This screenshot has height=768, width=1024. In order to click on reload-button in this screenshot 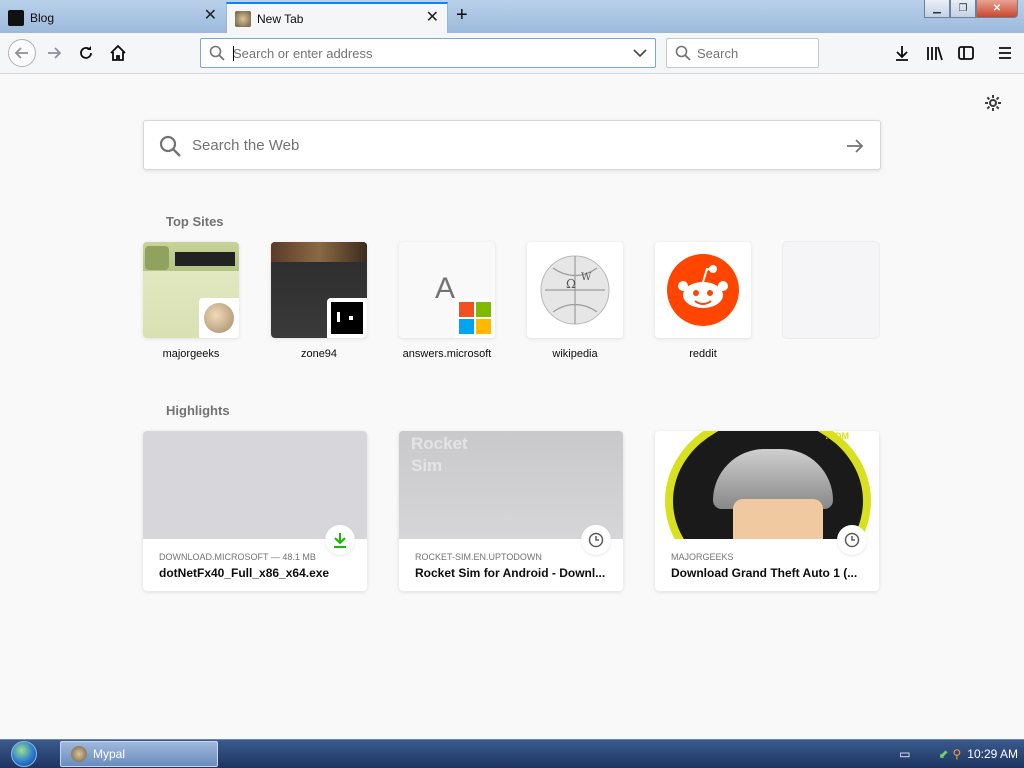, I will do `click(86, 53)`.